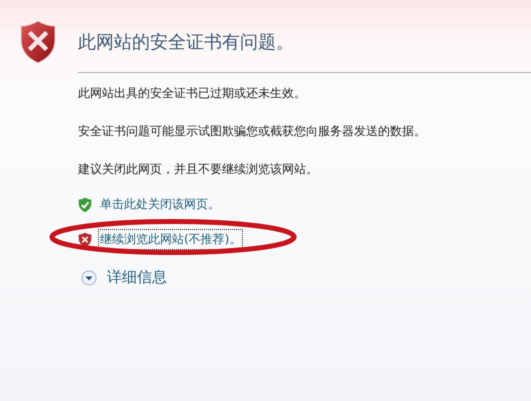  Describe the element at coordinates (198, 169) in the screenshot. I see `message-text: 建议关闭此网页，并且不要继续浏览该网站。` at that location.